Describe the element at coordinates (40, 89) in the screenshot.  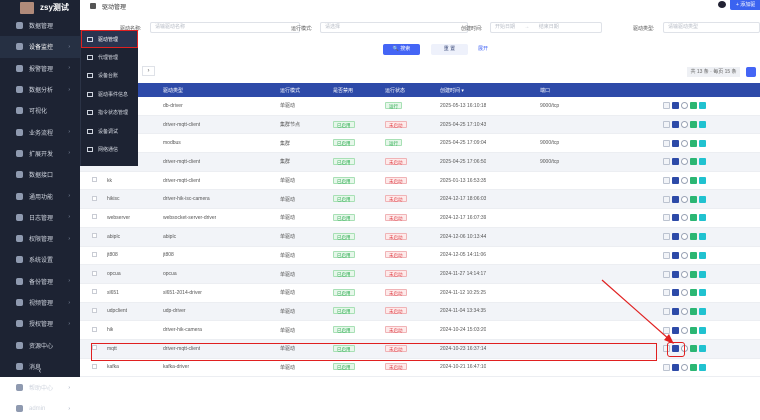
I see `sidebar-item: 数据分析 ›` at that location.